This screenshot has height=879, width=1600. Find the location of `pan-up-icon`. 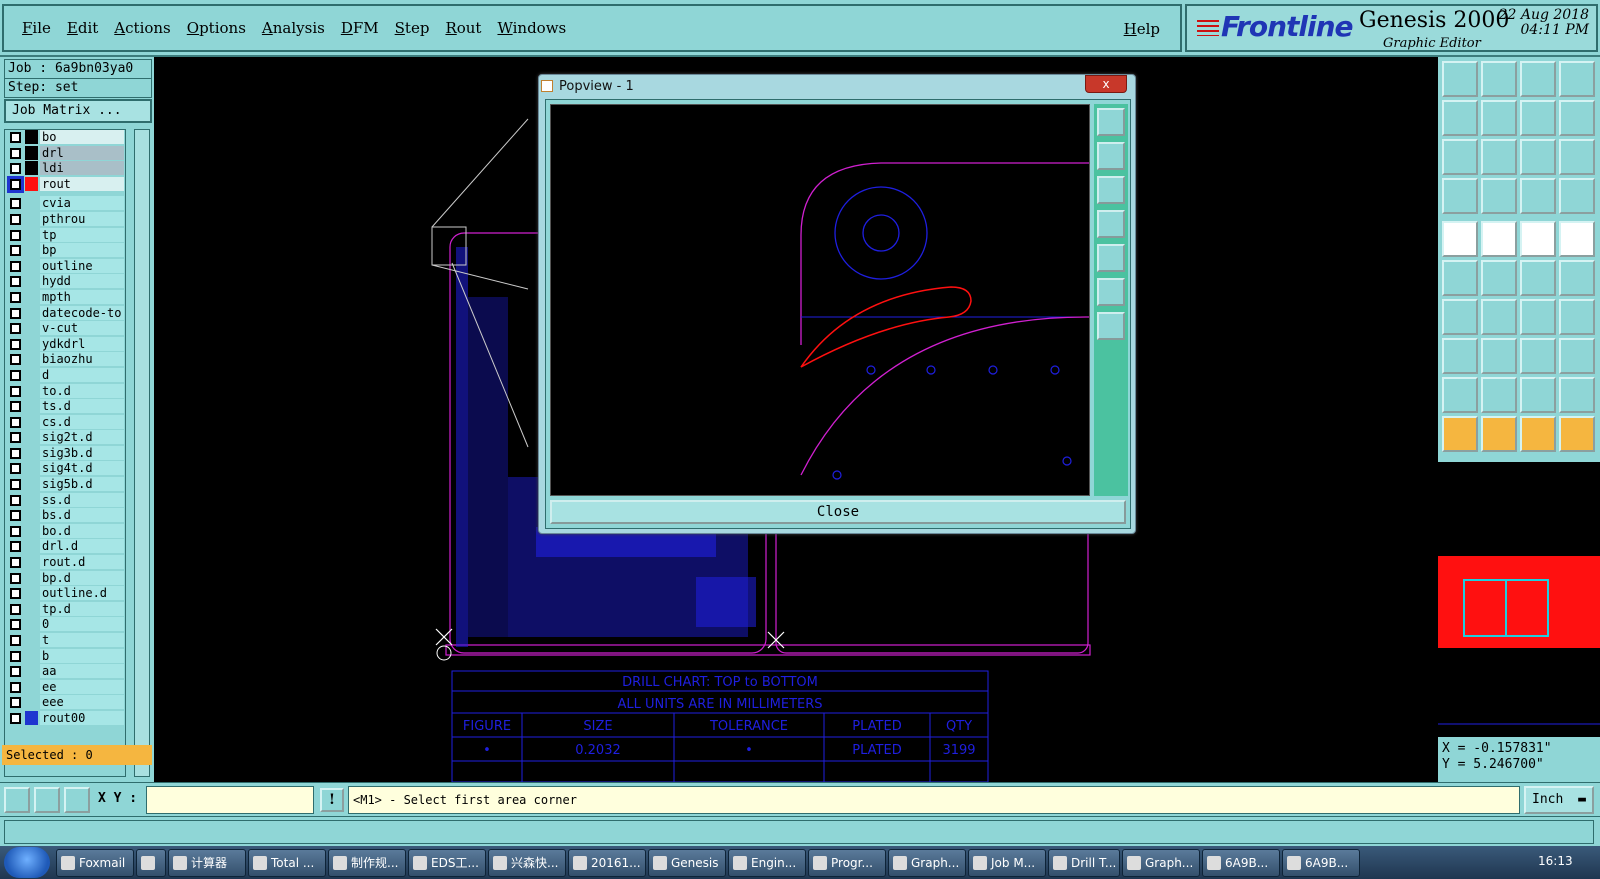

pan-up-icon is located at coordinates (1111, 156).